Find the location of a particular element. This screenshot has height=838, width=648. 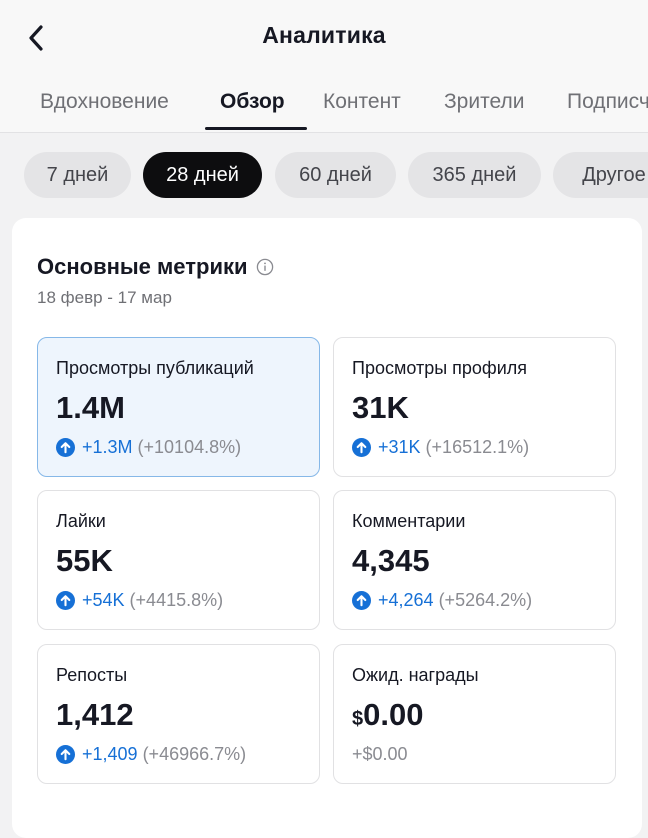

metric-change-percent: (+5264.2%) is located at coordinates (485, 600).